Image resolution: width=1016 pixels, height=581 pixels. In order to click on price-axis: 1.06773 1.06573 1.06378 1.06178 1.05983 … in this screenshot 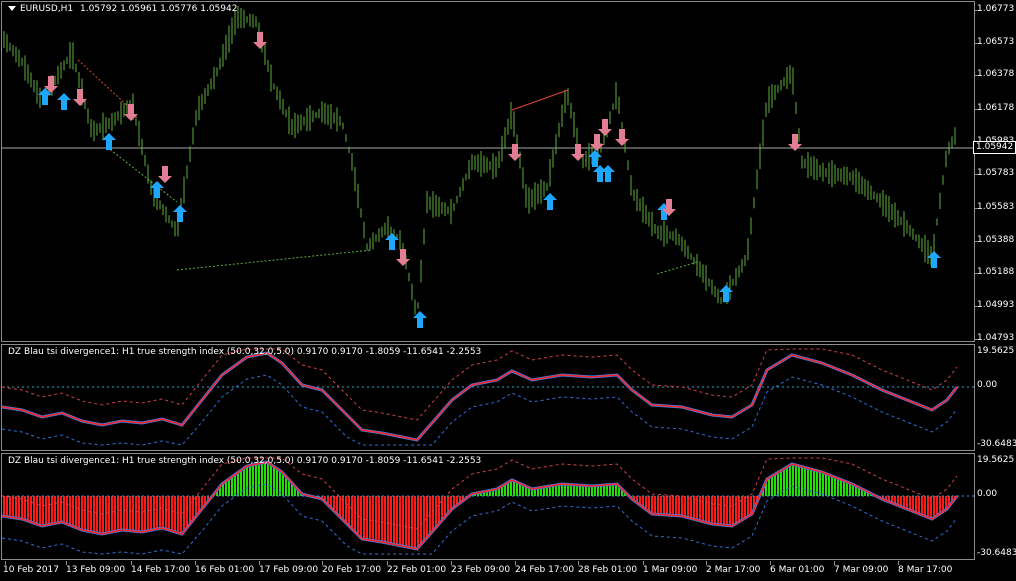, I will do `click(994, 172)`.